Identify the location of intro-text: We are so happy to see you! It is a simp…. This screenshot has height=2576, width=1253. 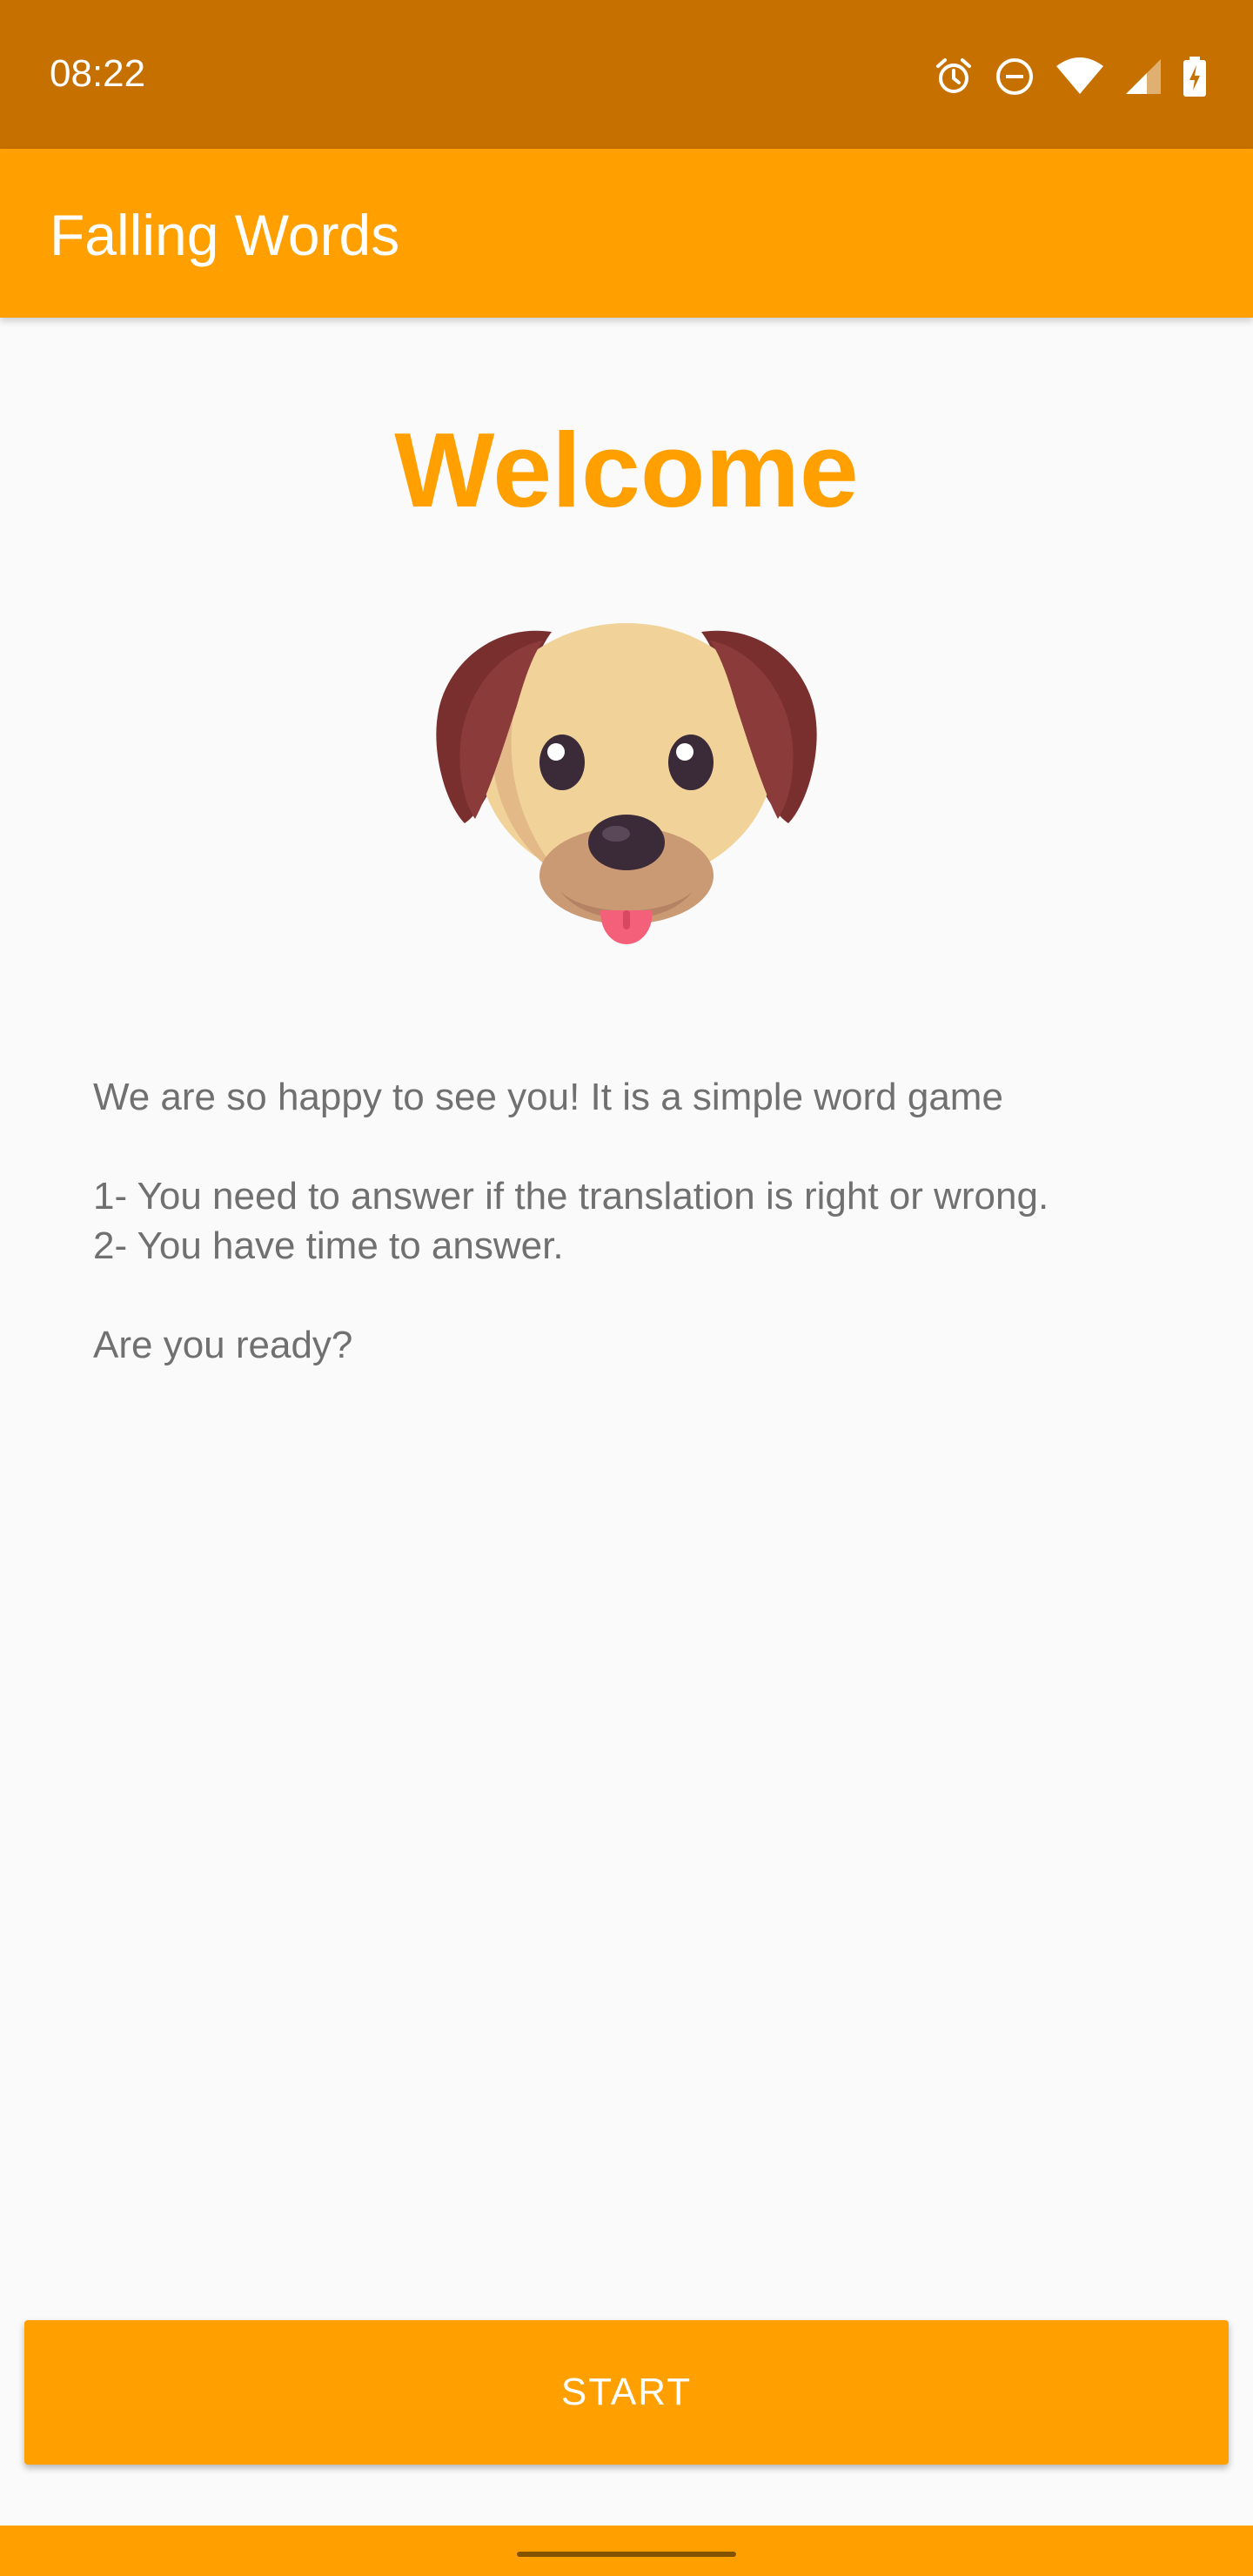
(641, 1221).